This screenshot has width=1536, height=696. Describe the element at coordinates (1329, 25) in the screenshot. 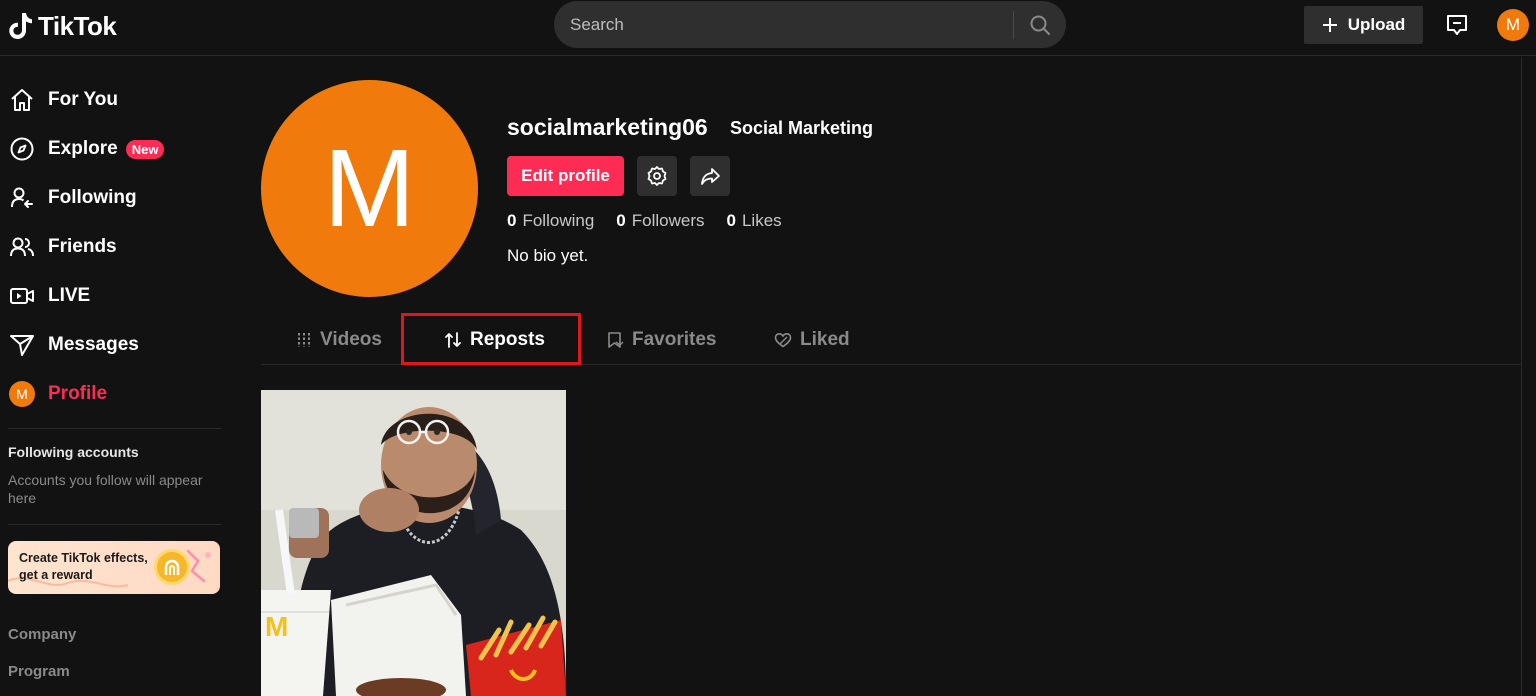

I see `plus-icon` at that location.